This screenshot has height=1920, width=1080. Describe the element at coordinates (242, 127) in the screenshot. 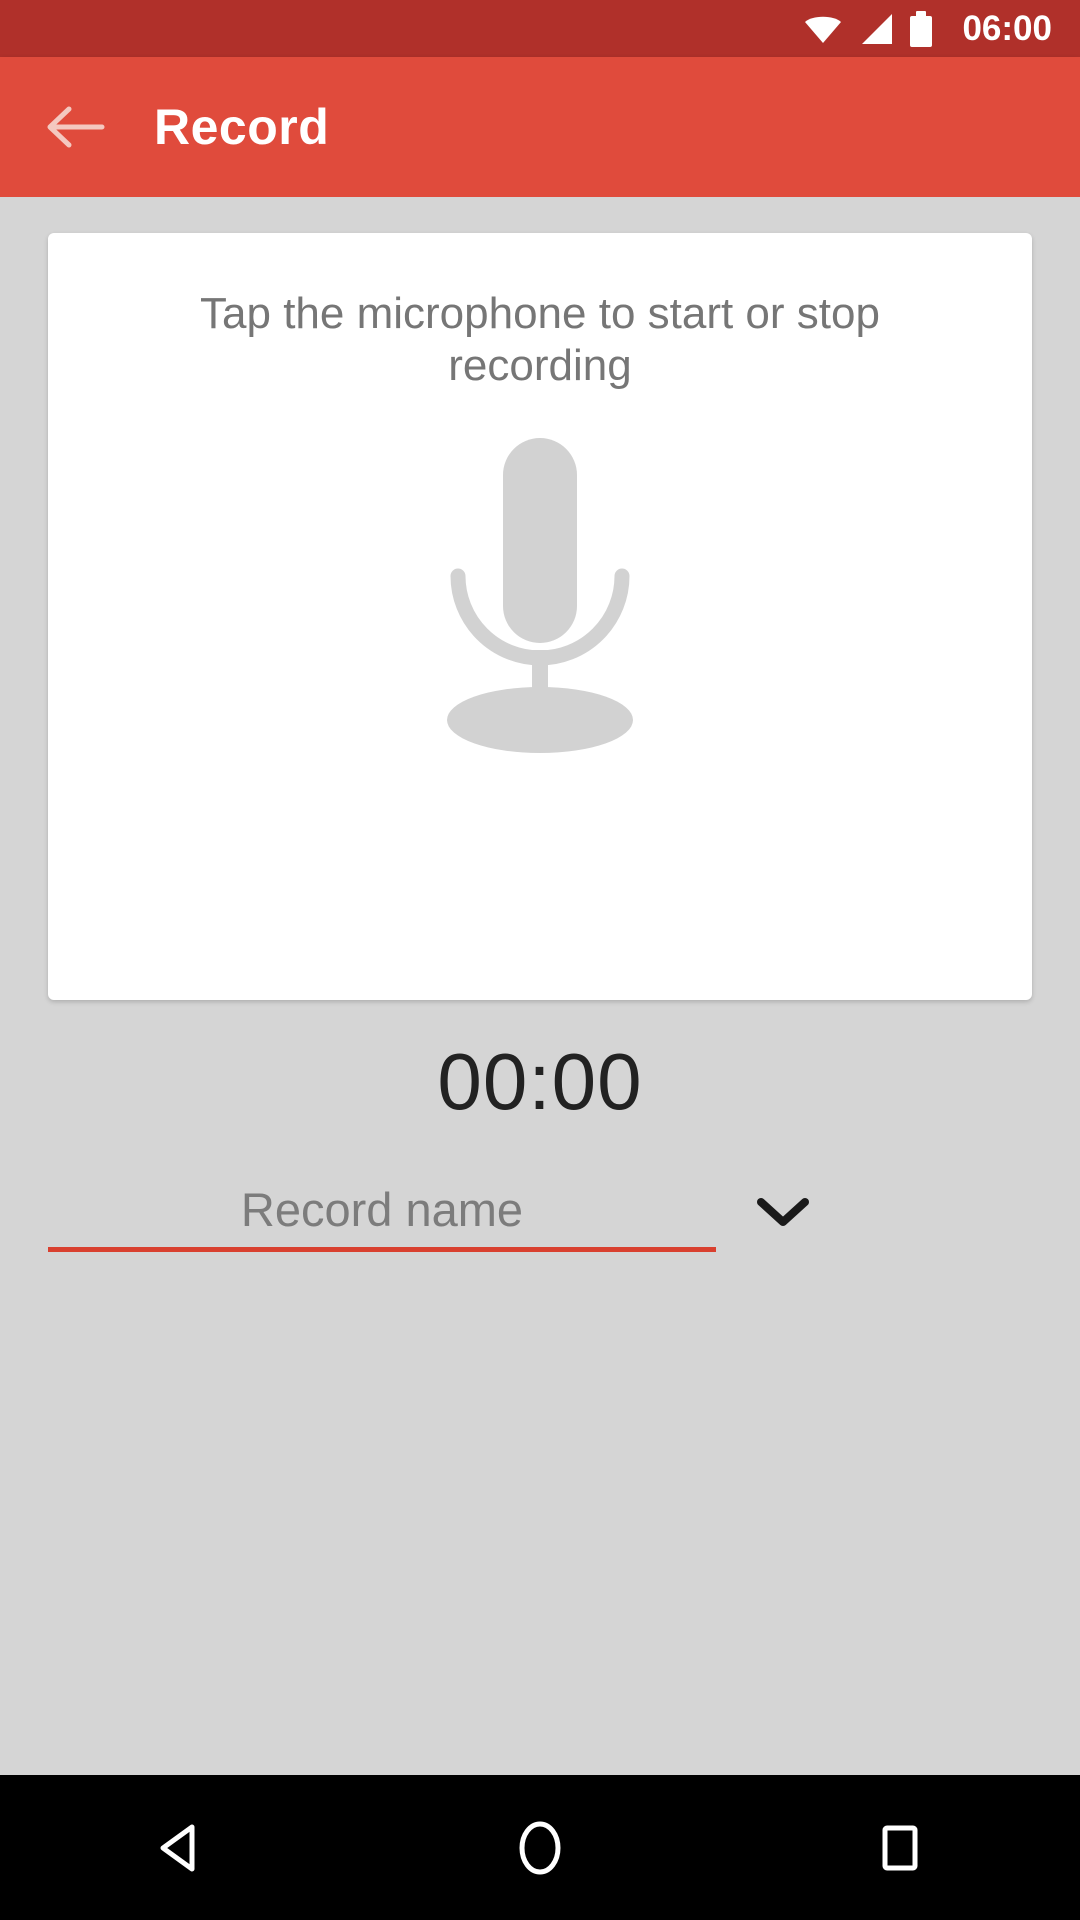

I see `page-title: Record` at that location.